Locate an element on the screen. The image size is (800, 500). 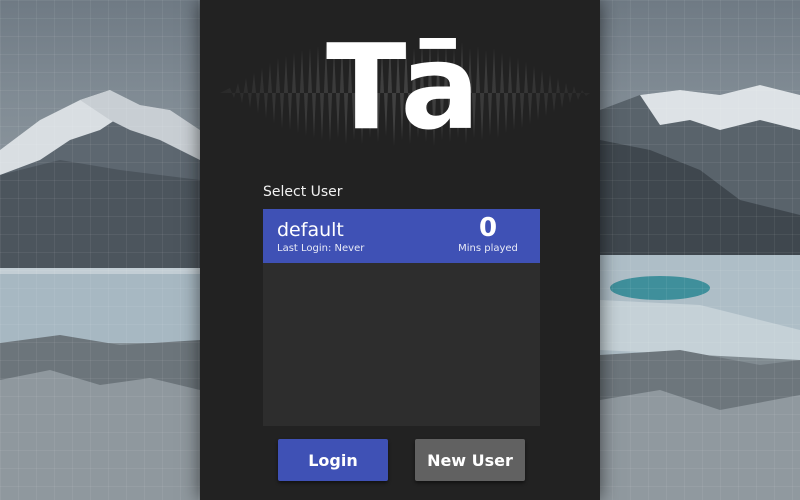
user-last-login: Last Login: Never is located at coordinates (321, 248).